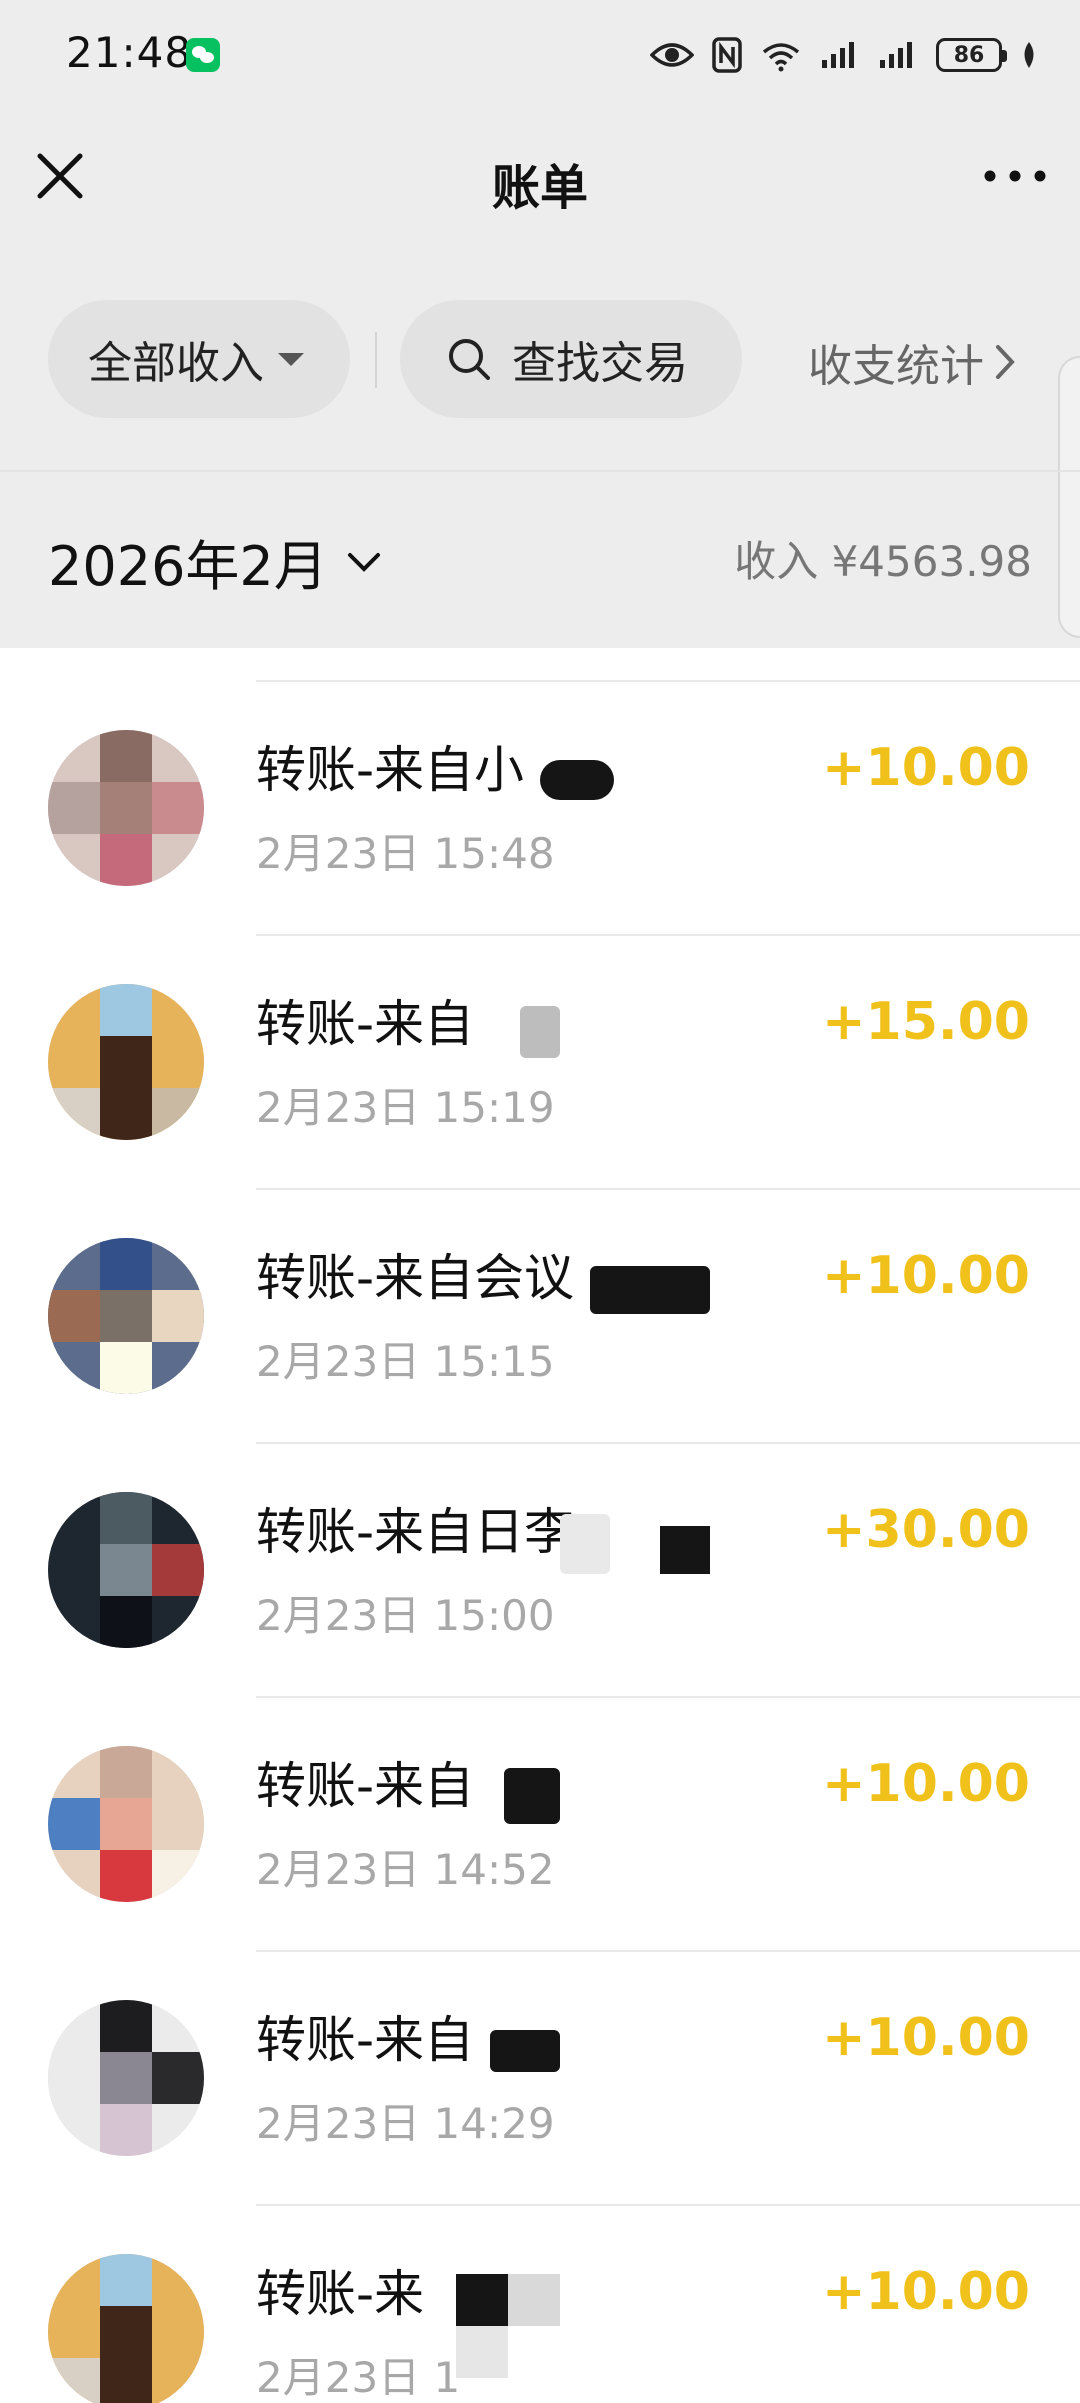 The image size is (1080, 2403). I want to click on status-icons: 86, so click(844, 55).